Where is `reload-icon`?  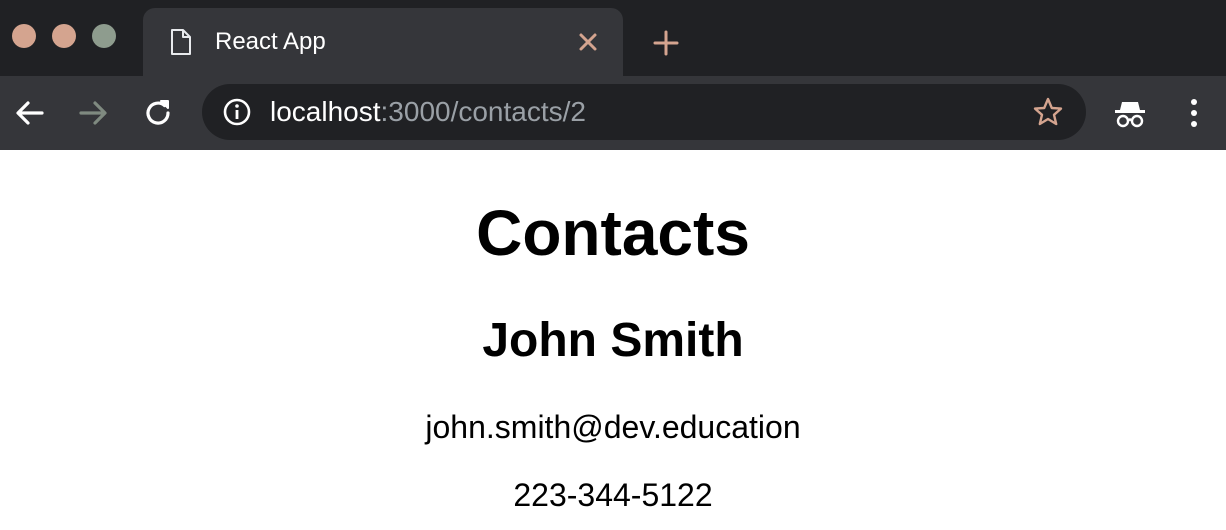 reload-icon is located at coordinates (158, 113).